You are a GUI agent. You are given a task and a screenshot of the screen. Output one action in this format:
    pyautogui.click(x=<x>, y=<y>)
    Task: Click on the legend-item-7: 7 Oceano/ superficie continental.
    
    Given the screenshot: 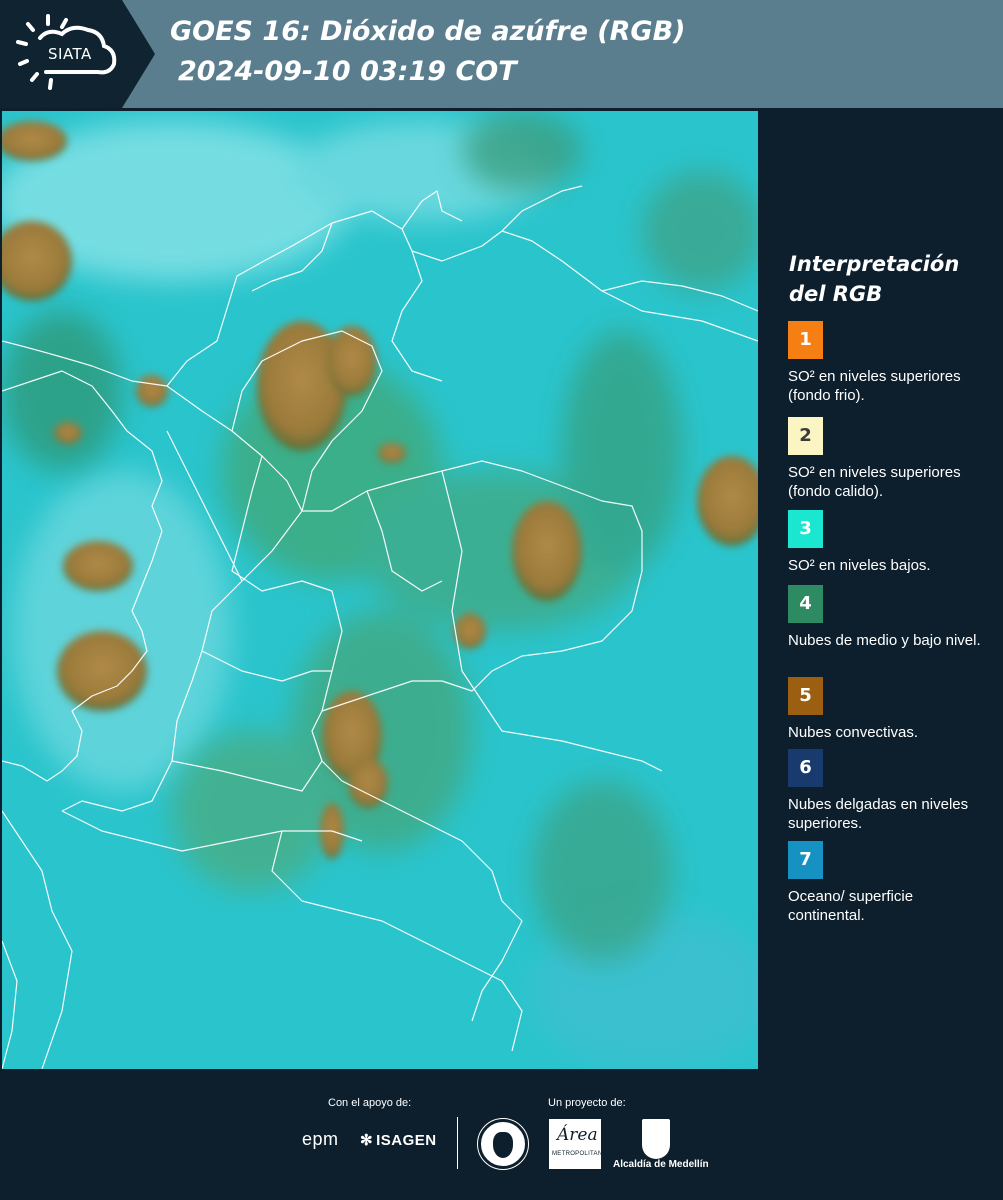 What is the action you would take?
    pyautogui.click(x=890, y=883)
    